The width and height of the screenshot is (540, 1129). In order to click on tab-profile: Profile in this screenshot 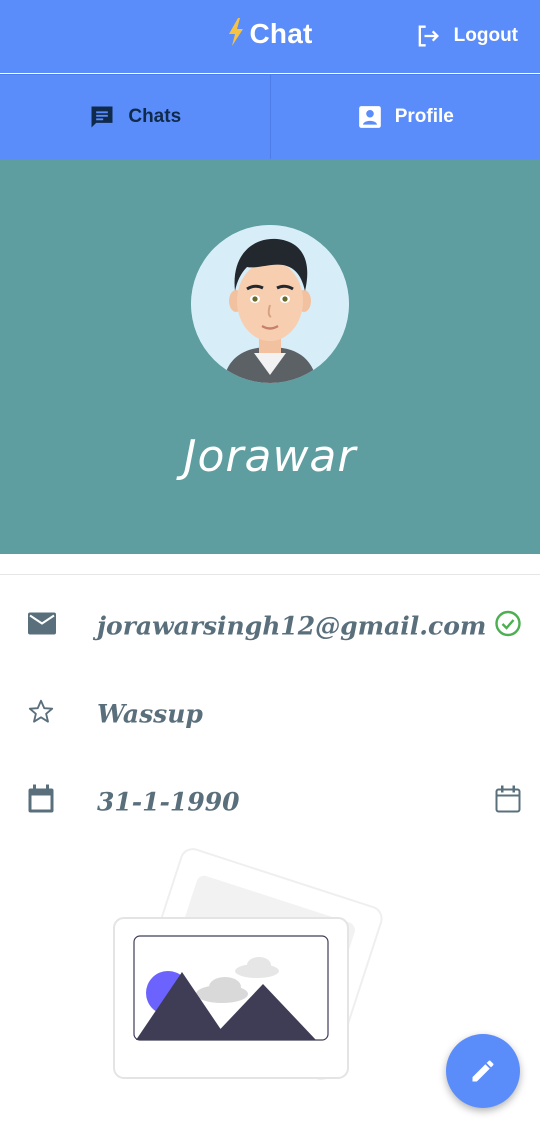, I will do `click(404, 117)`.